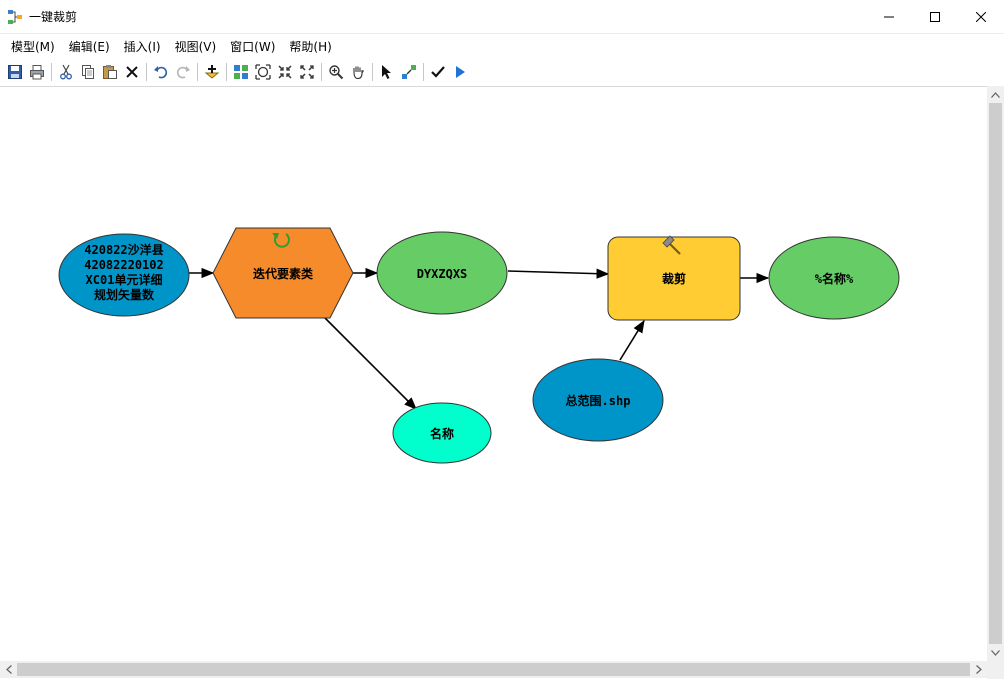 Image resolution: width=1004 pixels, height=679 pixels. Describe the element at coordinates (502, 47) in the screenshot. I see `menu-bar: 模型(M) 编辑(E) 插入(I) 视图(V) 窗口(W) 帮助(H)` at that location.